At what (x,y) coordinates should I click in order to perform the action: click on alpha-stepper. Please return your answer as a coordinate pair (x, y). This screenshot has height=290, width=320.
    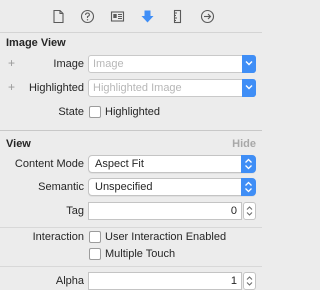
    Looking at the image, I should click on (249, 281).